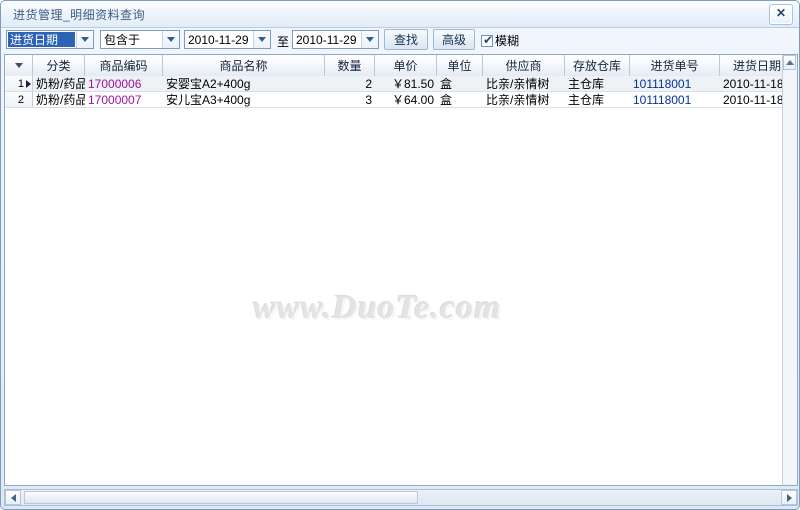  Describe the element at coordinates (377, 307) in the screenshot. I see `center-watermark: www.DuoTe.com` at that location.